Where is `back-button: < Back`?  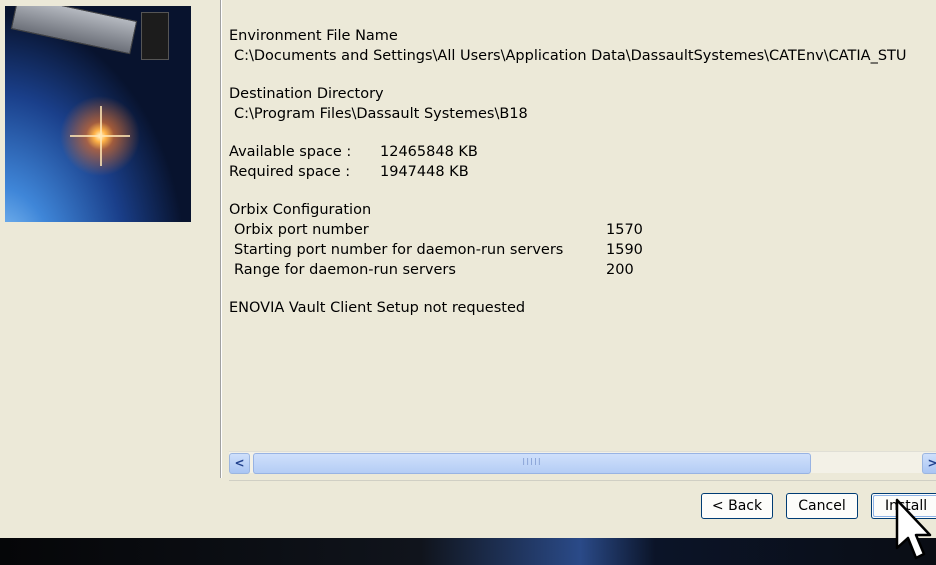
back-button: < Back is located at coordinates (737, 506).